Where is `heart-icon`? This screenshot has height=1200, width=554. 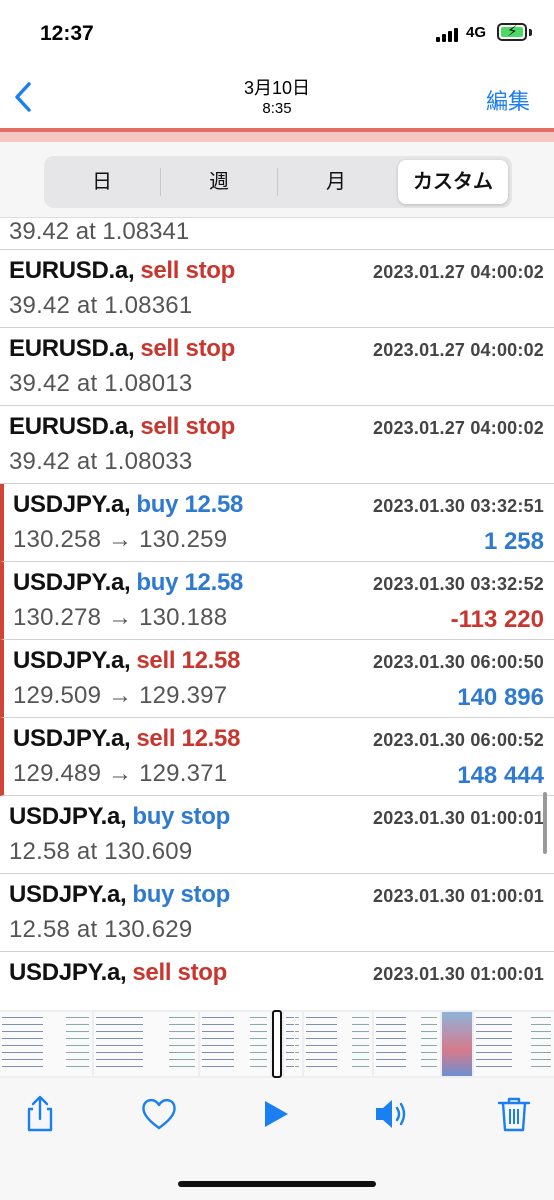
heart-icon is located at coordinates (159, 1114).